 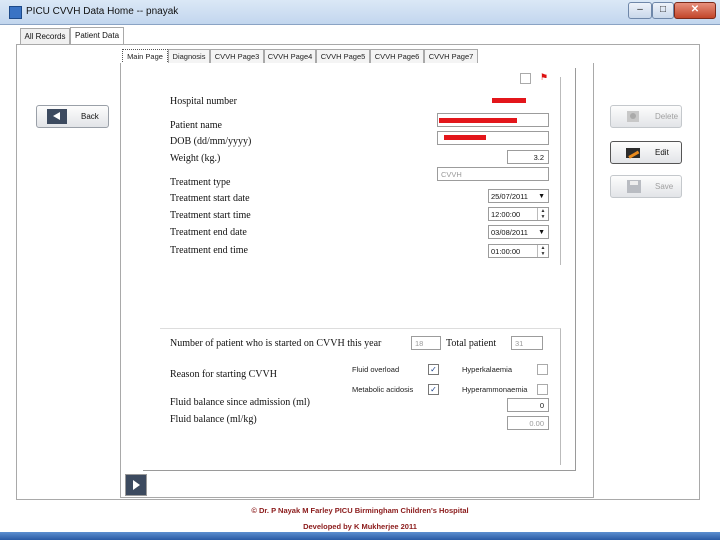 I want to click on treatment-start-date-field: 25/07/2011 ▼, so click(x=518, y=196).